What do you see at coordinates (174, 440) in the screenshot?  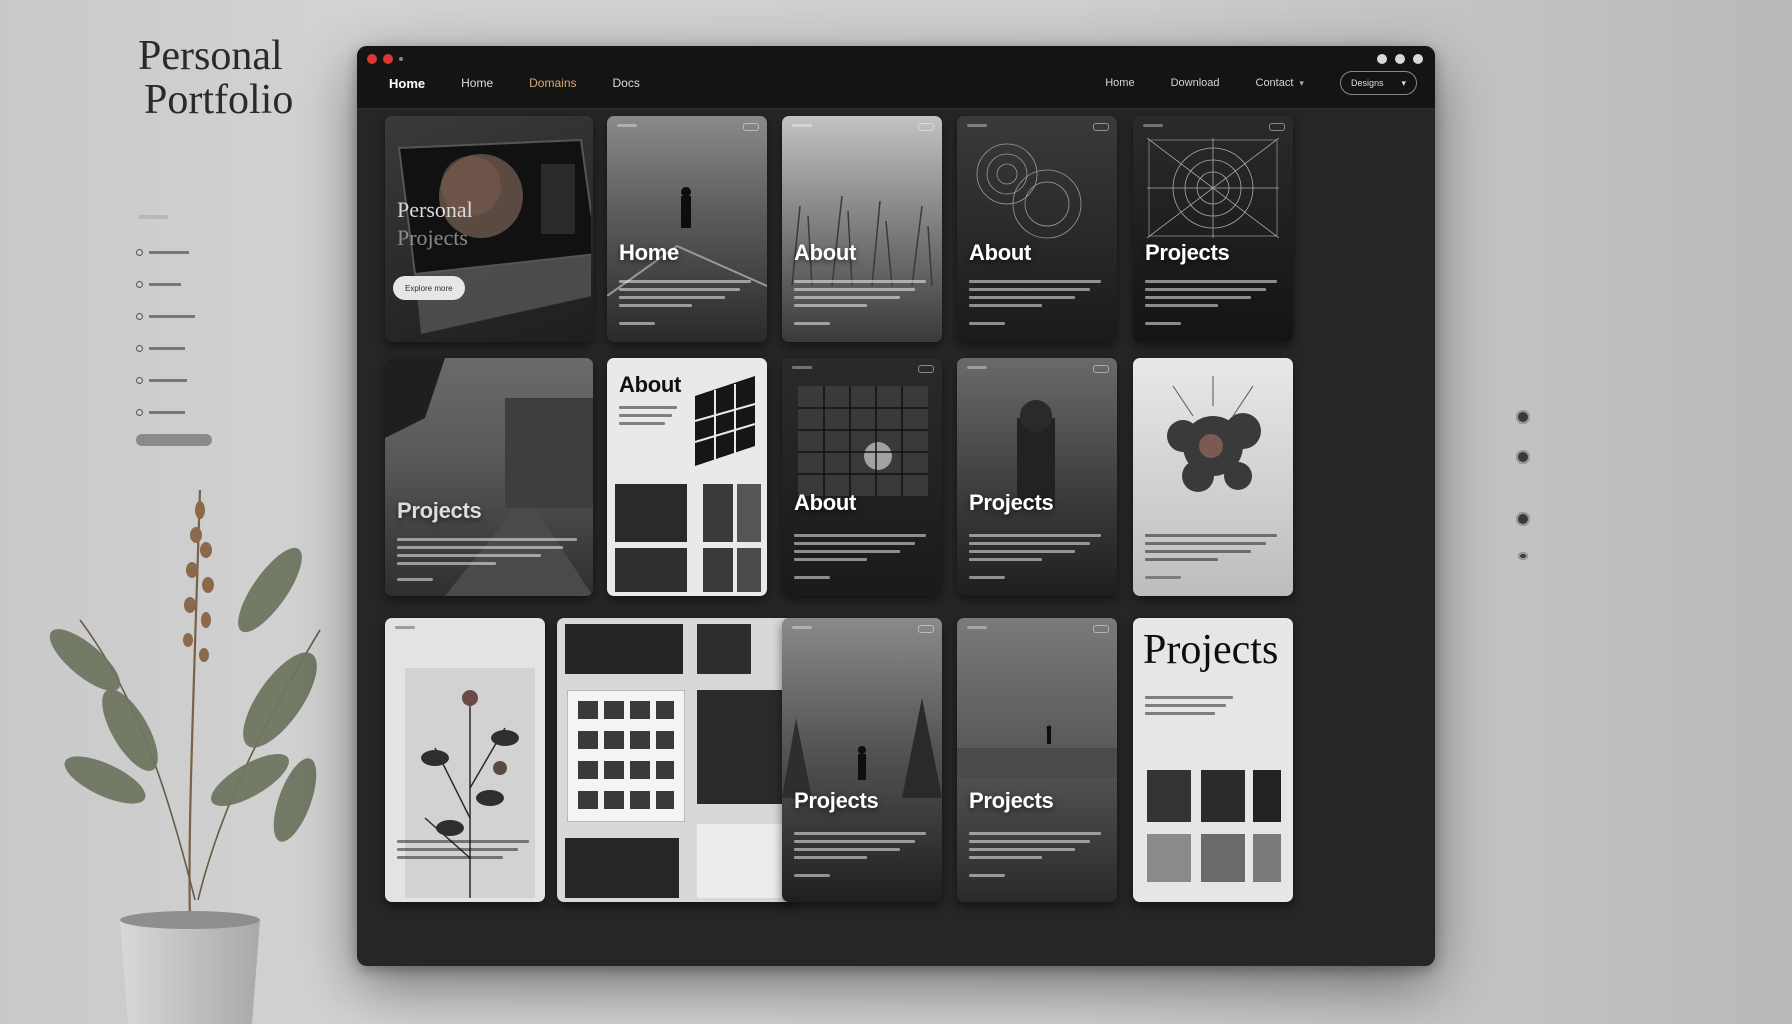 I see `side-nav-cta` at bounding box center [174, 440].